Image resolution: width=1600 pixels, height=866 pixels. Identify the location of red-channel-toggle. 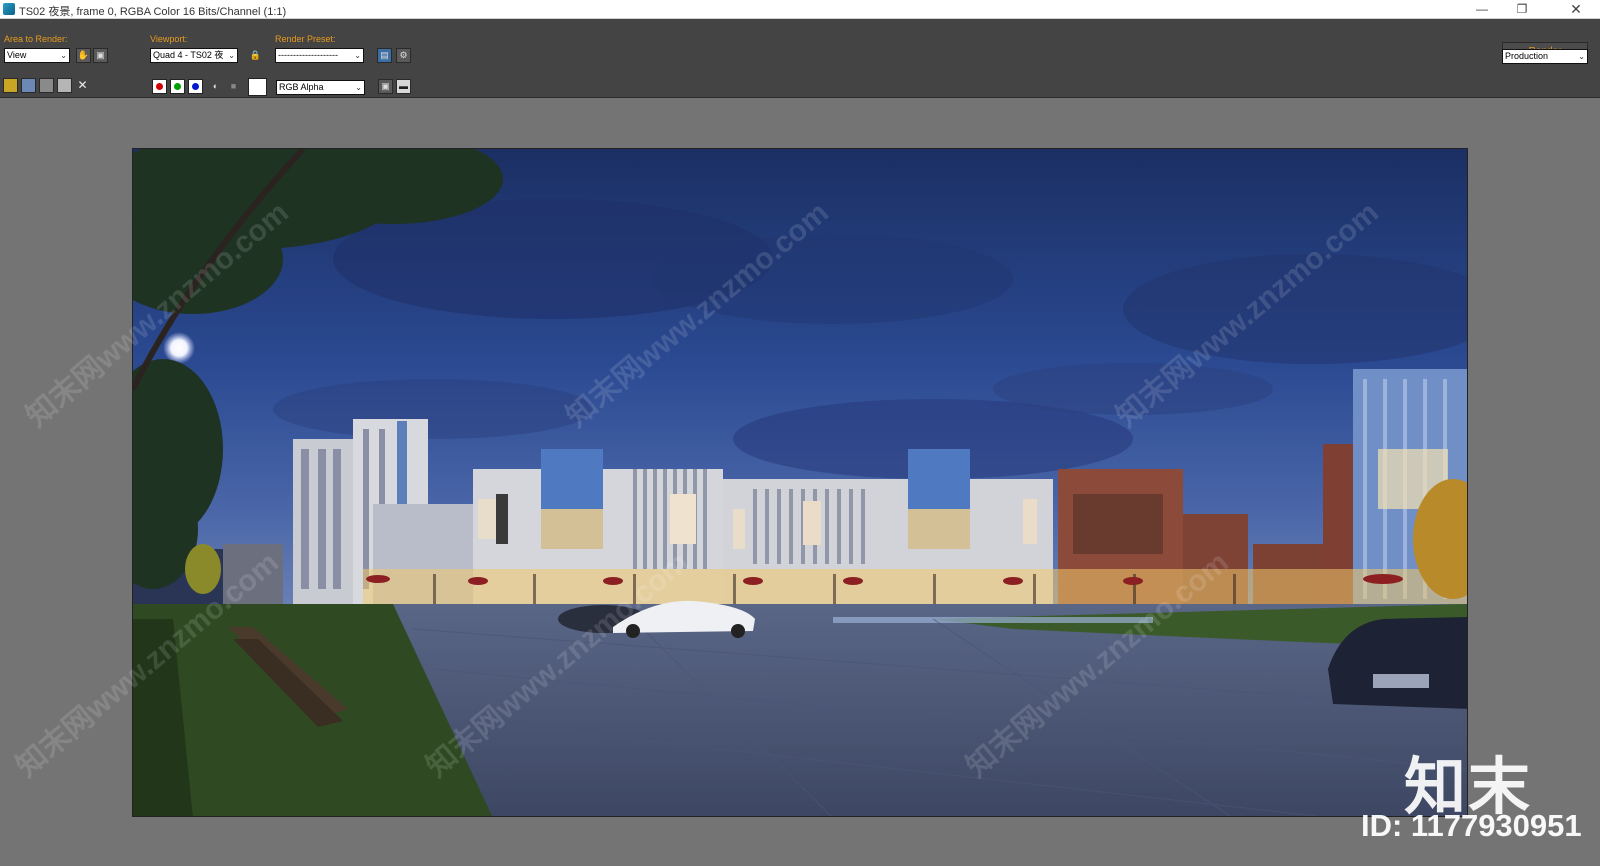
(159, 86).